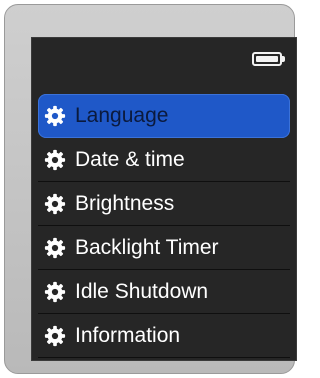 The width and height of the screenshot is (320, 378). I want to click on menu-item-brightness: Brightness, so click(164, 204).